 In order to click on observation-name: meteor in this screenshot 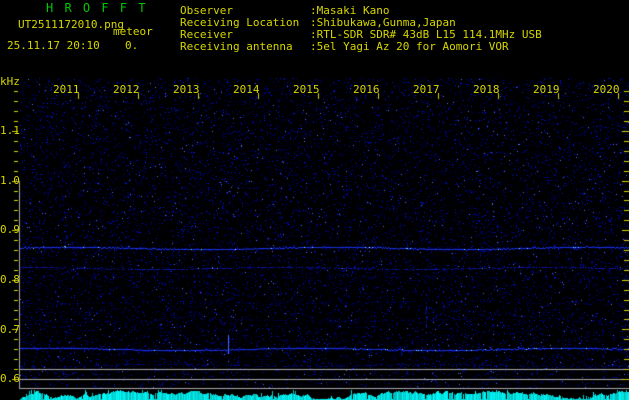, I will do `click(133, 31)`.